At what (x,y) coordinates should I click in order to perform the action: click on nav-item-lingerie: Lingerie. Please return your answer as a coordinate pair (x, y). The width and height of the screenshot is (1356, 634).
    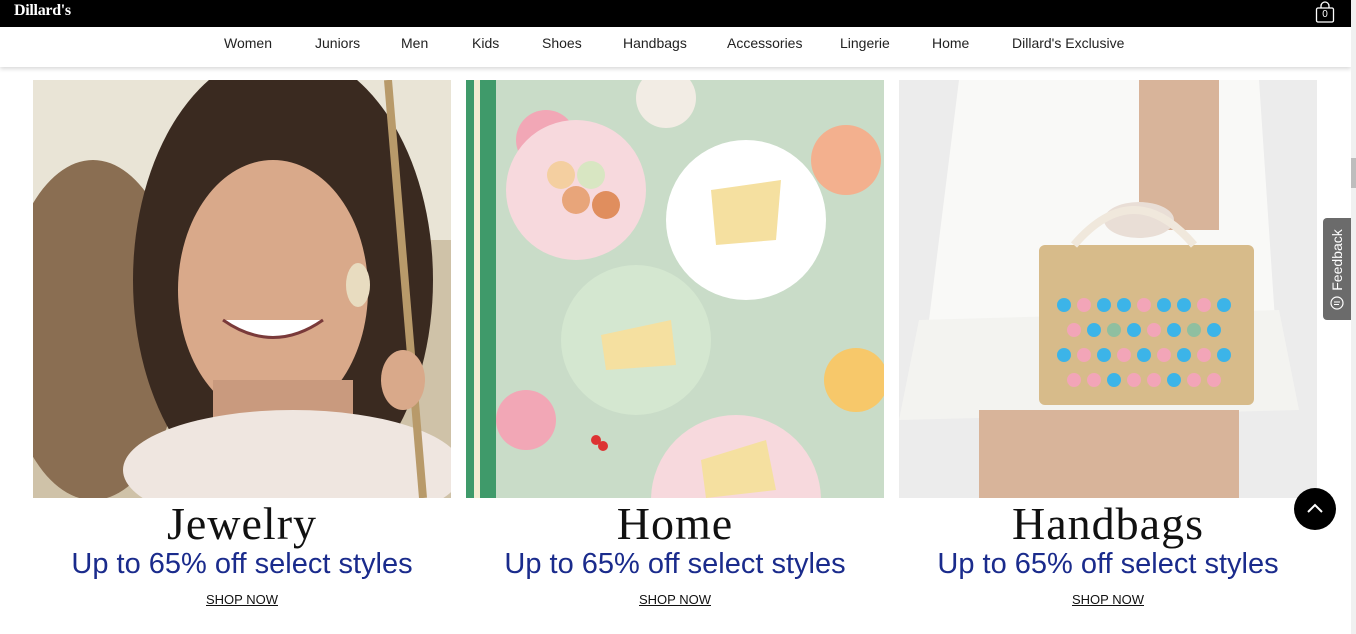
    Looking at the image, I should click on (865, 47).